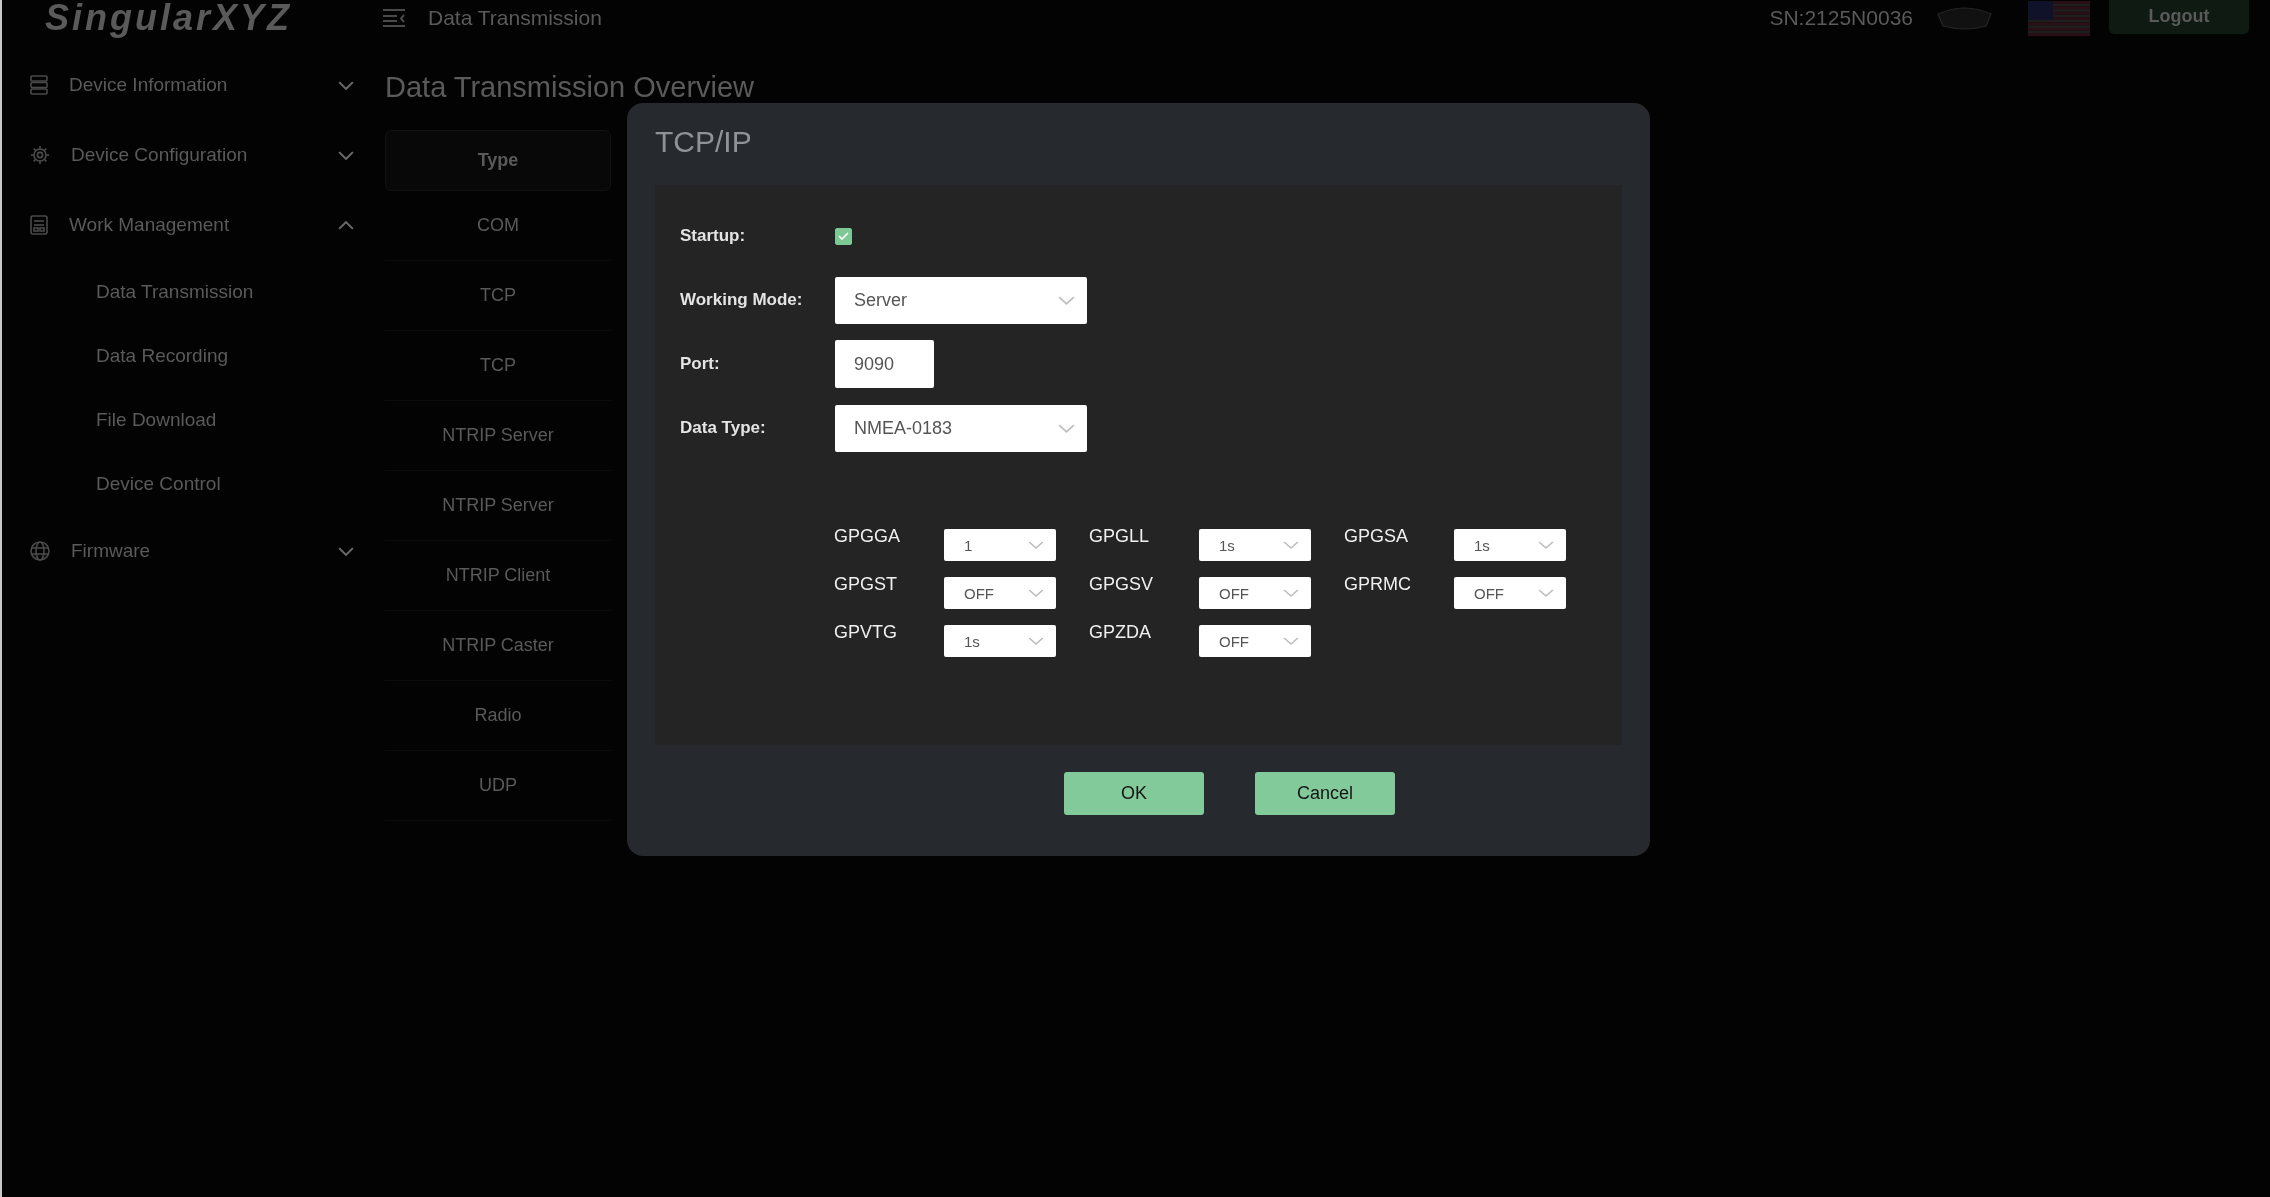 The width and height of the screenshot is (2270, 1197). What do you see at coordinates (1119, 536) in the screenshot?
I see `message-label: GPGLL` at bounding box center [1119, 536].